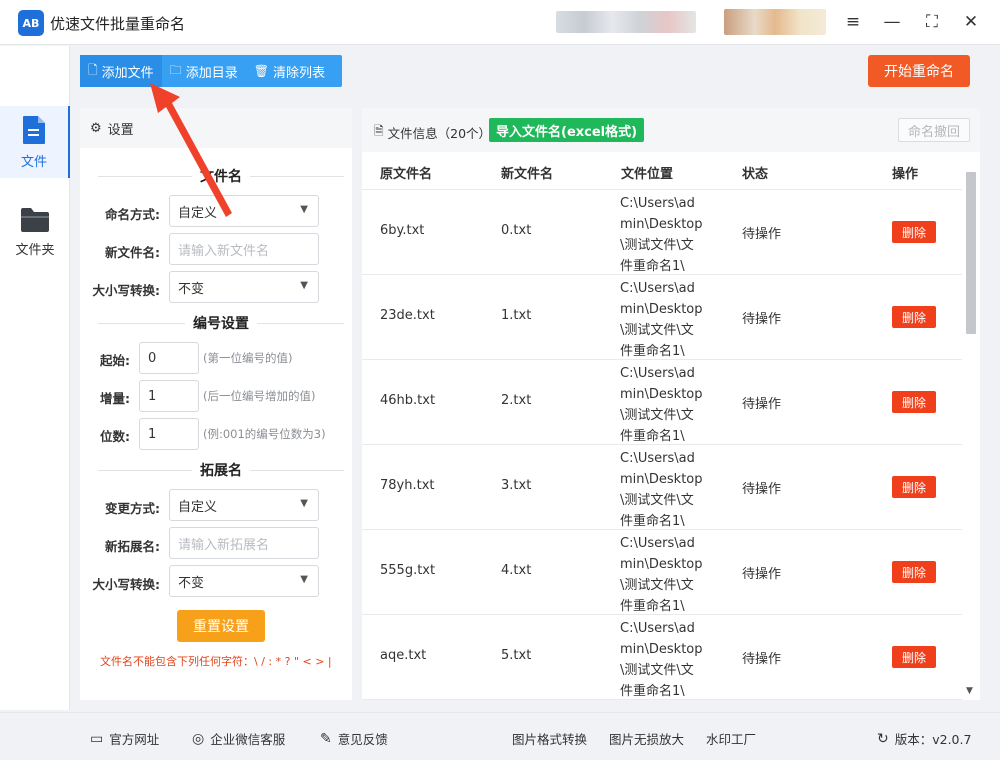  What do you see at coordinates (244, 581) in the screenshot?
I see `extension-case-select: 不变 ▼` at bounding box center [244, 581].